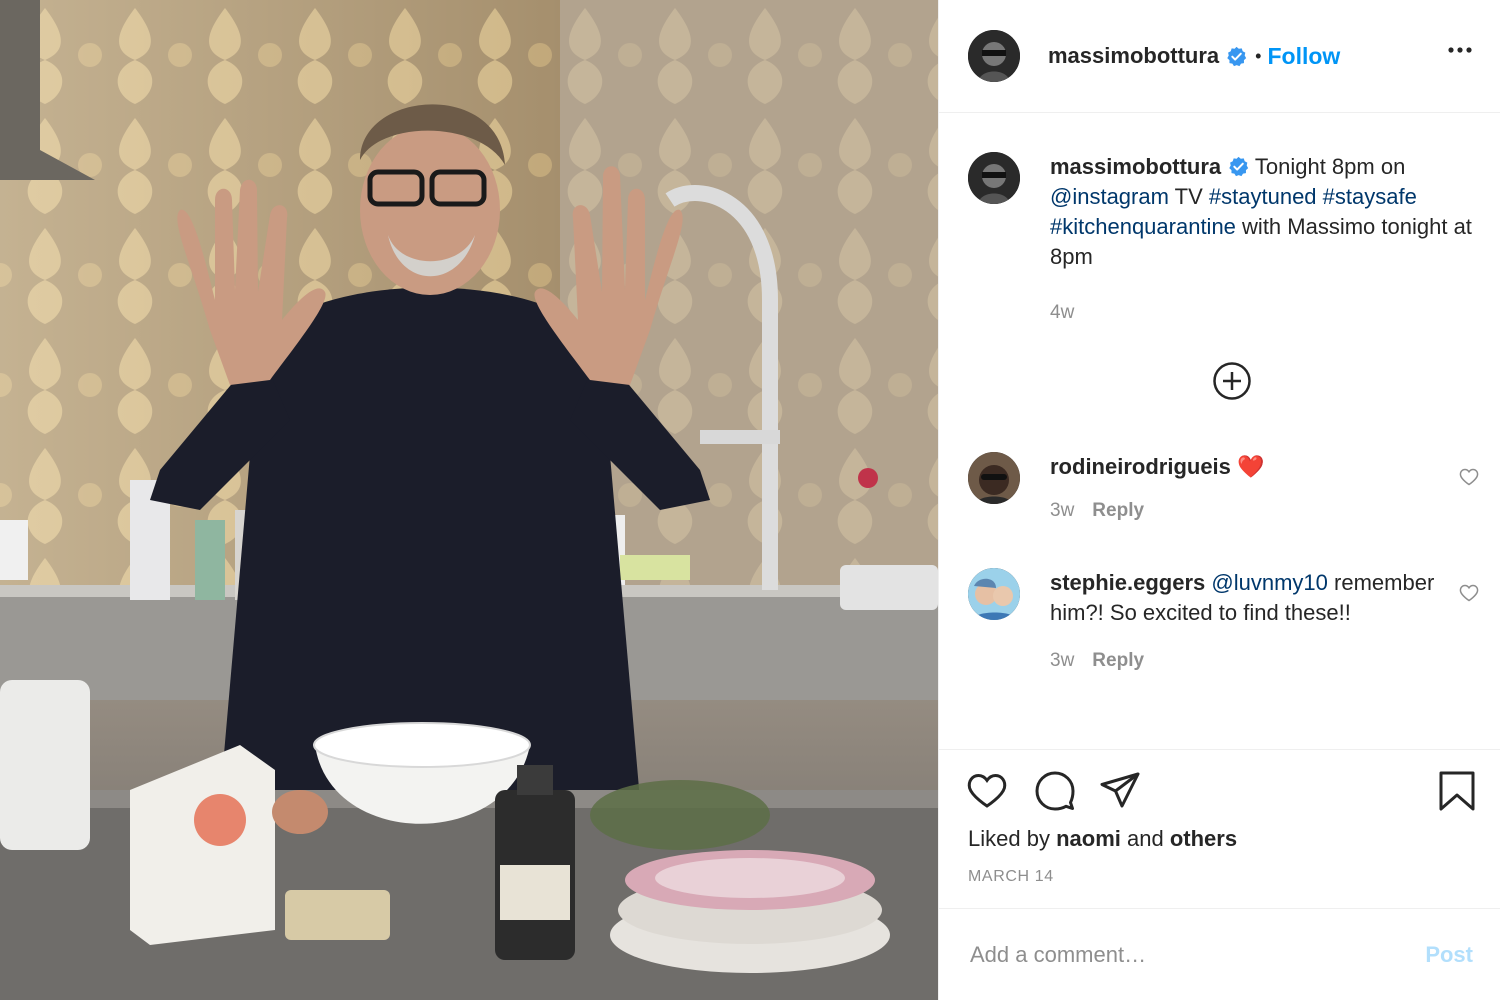 The width and height of the screenshot is (1500, 1000). What do you see at coordinates (1370, 196) in the screenshot?
I see `hashtag-link: #staysafe` at bounding box center [1370, 196].